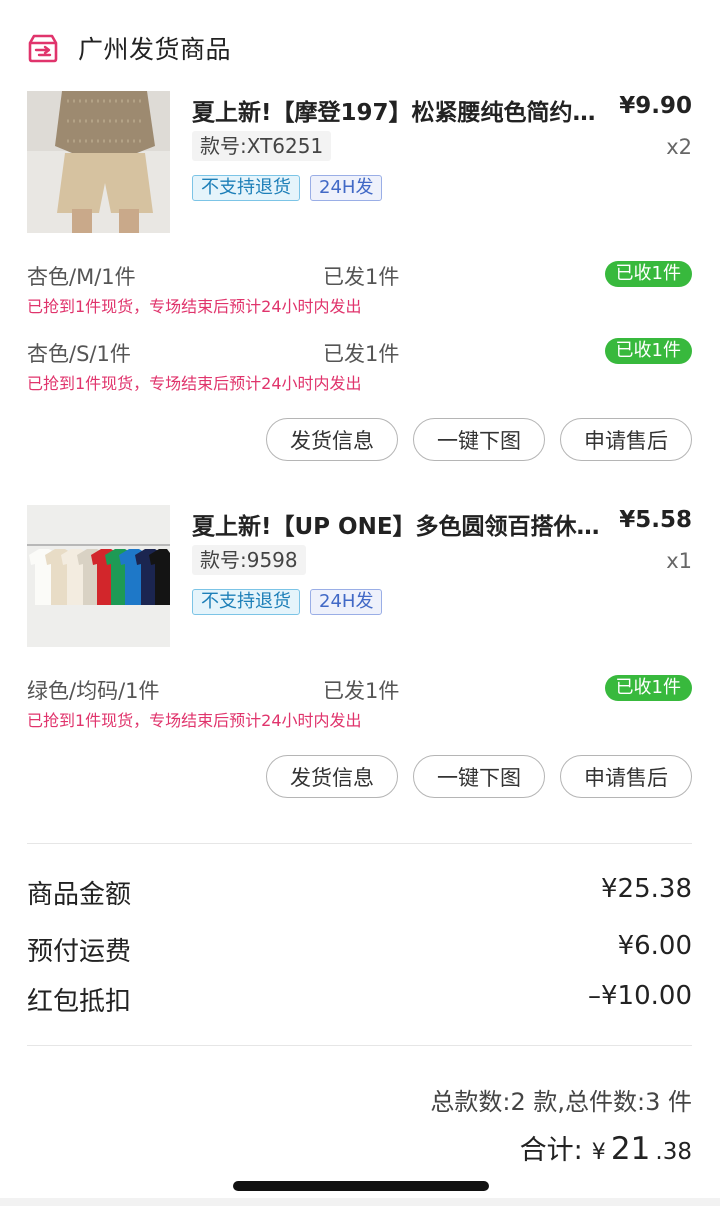 Image resolution: width=720 pixels, height=1206 pixels. What do you see at coordinates (361, 1186) in the screenshot?
I see `home-indicator` at bounding box center [361, 1186].